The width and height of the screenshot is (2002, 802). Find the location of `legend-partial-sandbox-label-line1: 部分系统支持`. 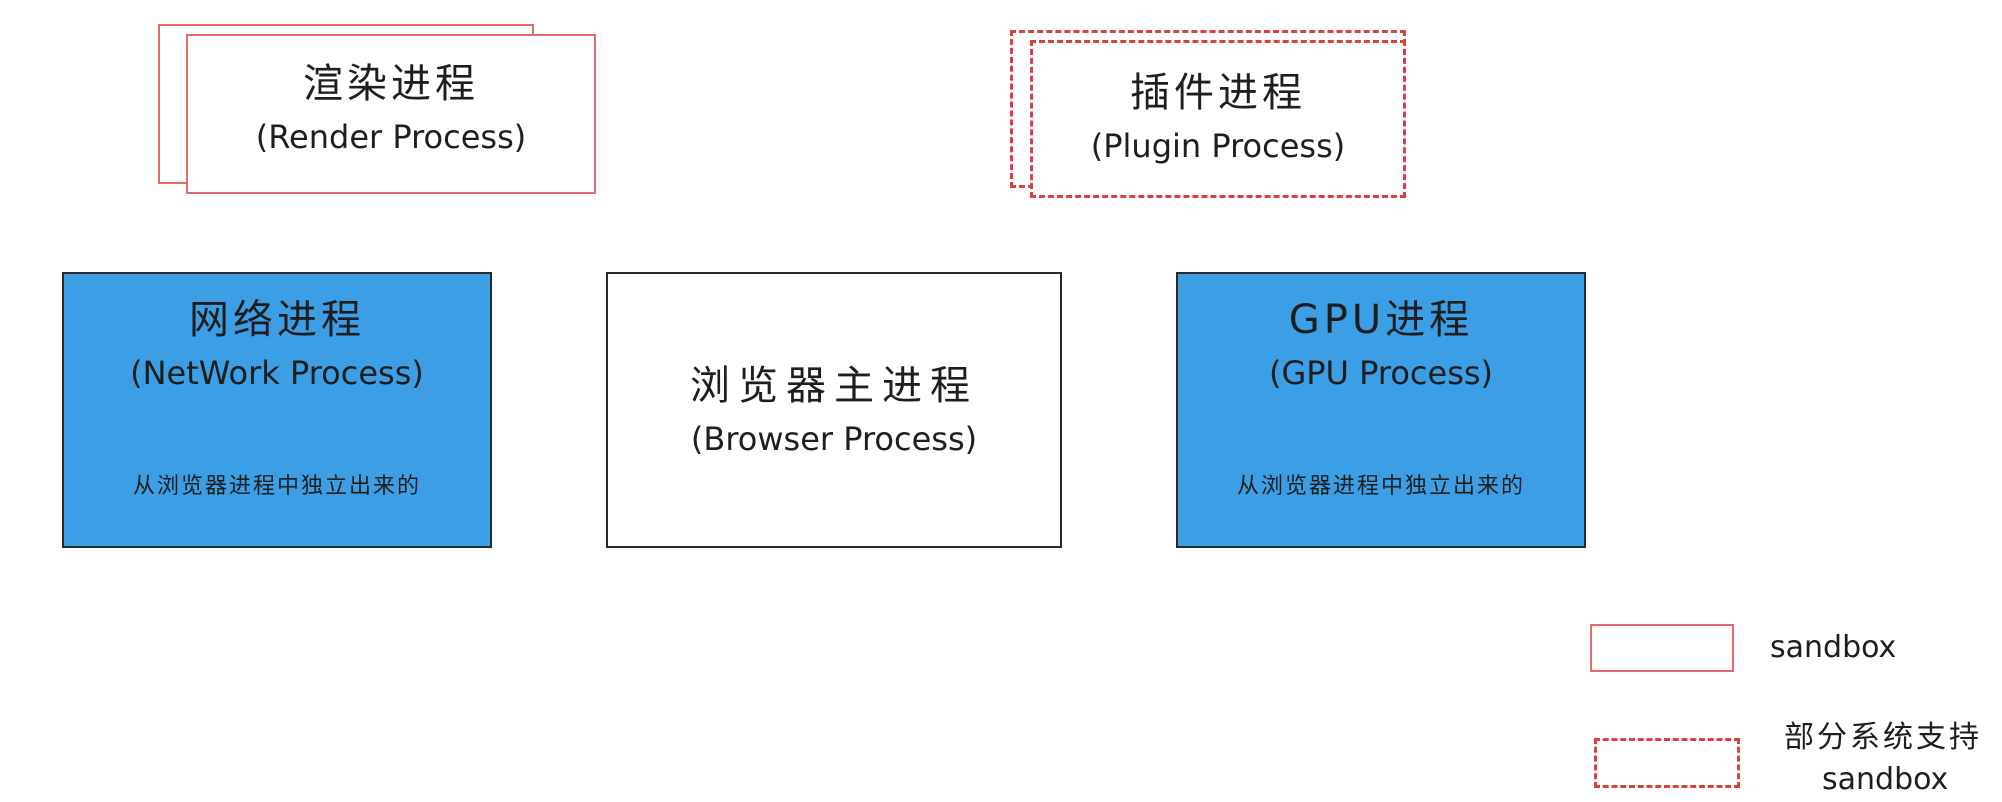

legend-partial-sandbox-label-line1: 部分系统支持 is located at coordinates (1883, 737).